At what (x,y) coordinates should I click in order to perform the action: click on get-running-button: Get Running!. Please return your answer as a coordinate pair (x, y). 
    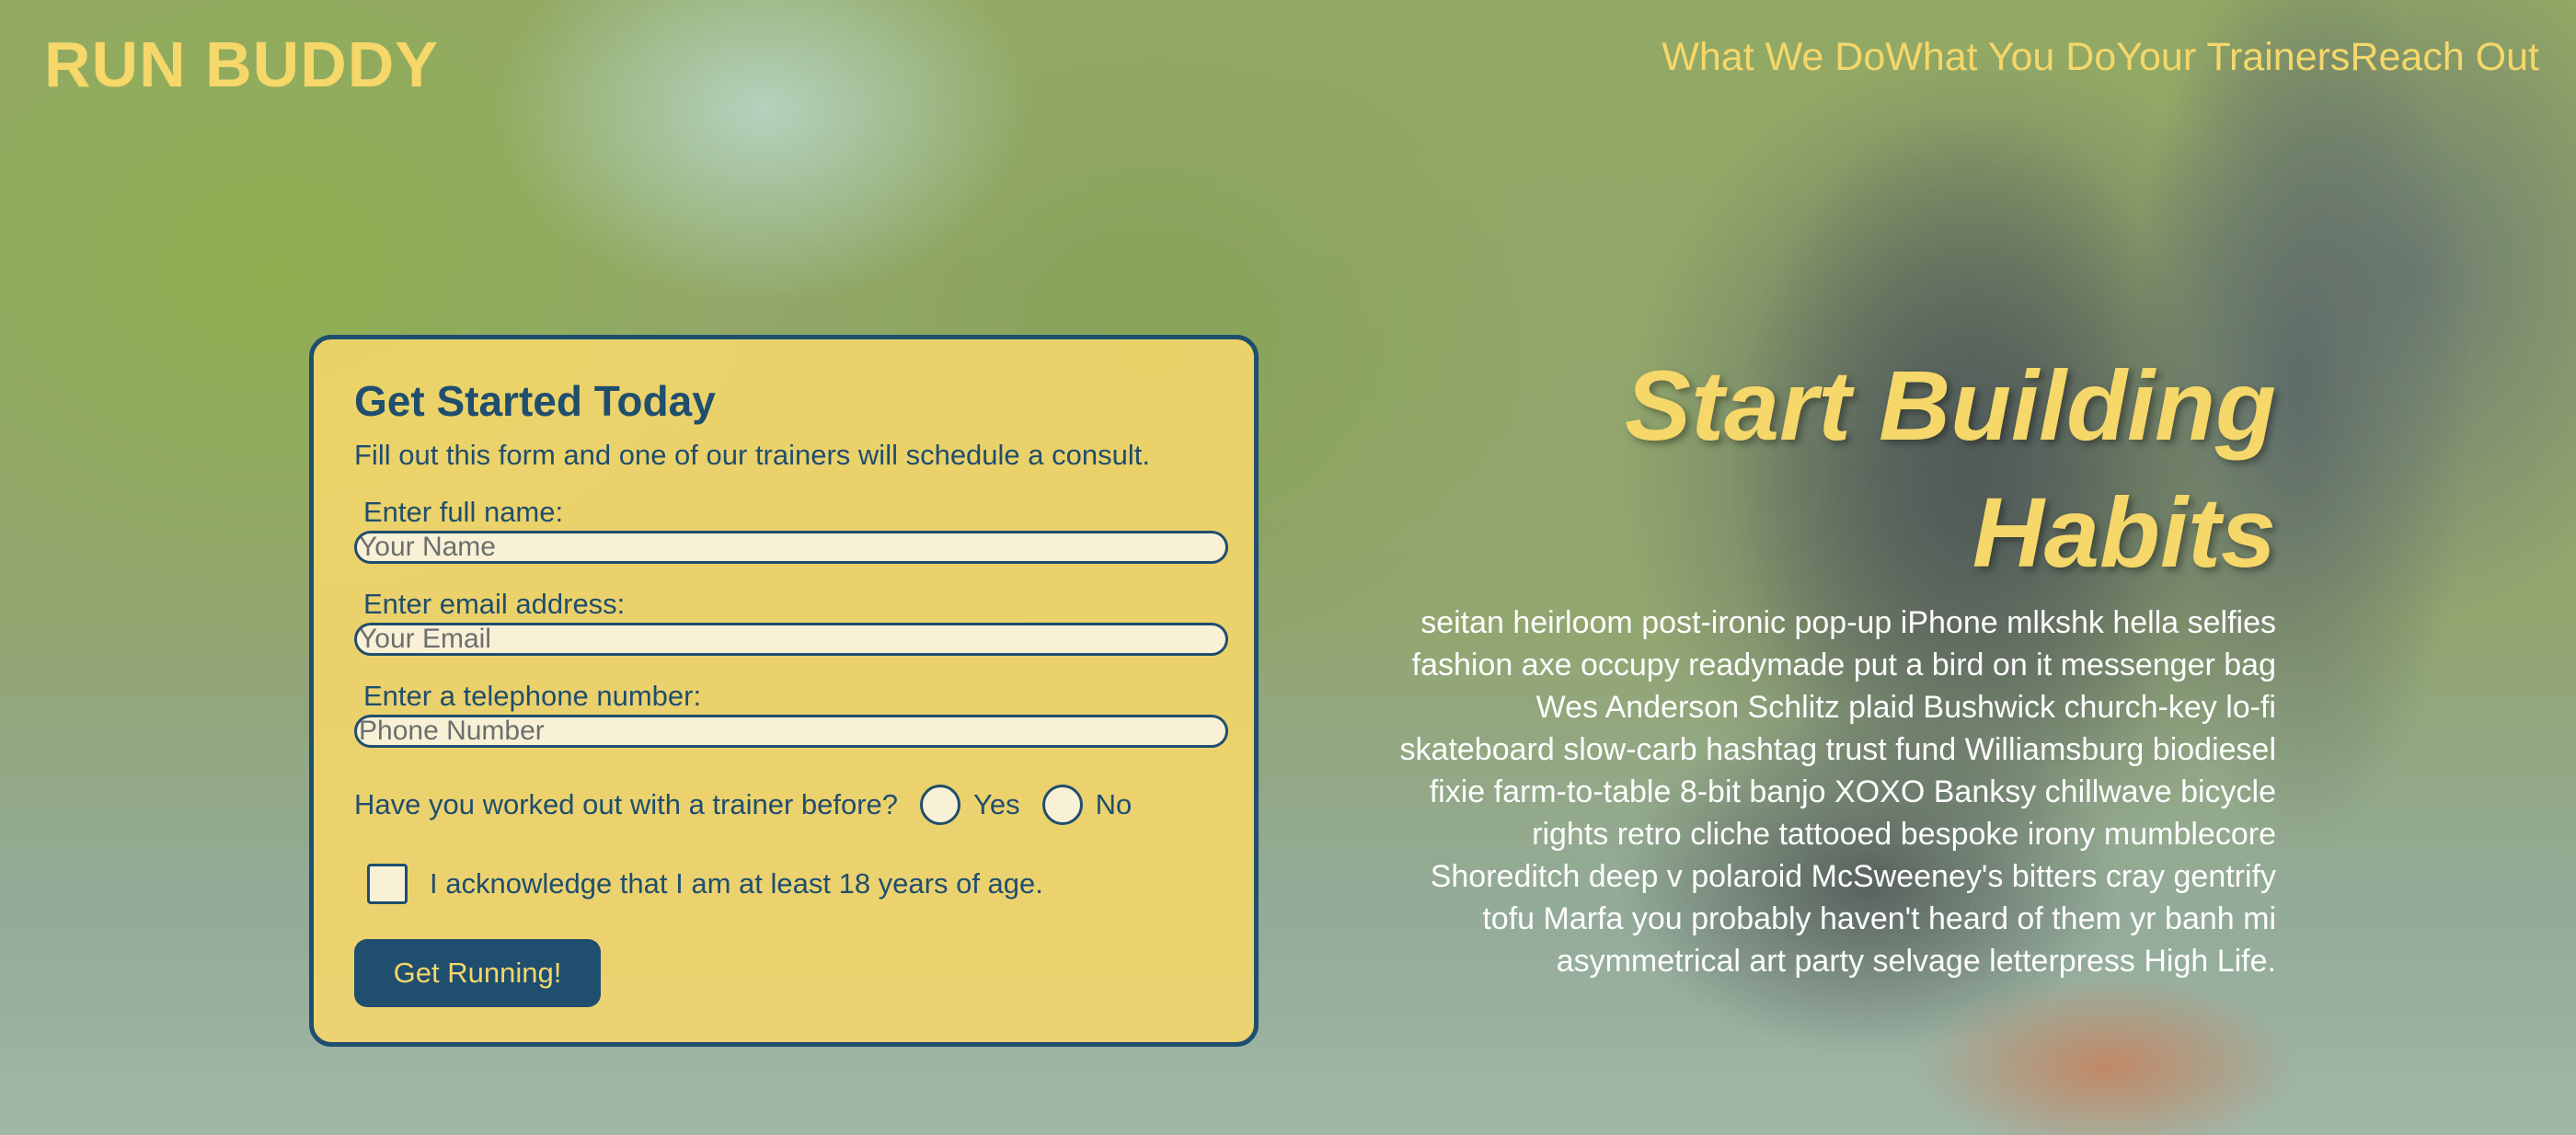
    Looking at the image, I should click on (477, 973).